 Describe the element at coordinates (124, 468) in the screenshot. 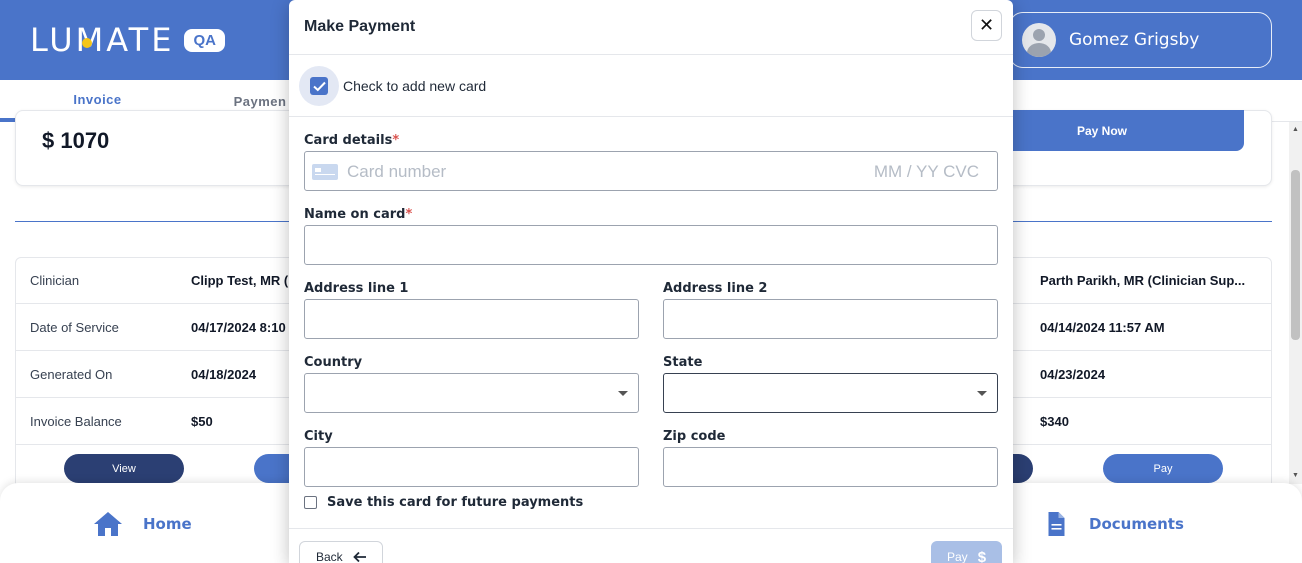

I see `view-invoice-button: View` at that location.